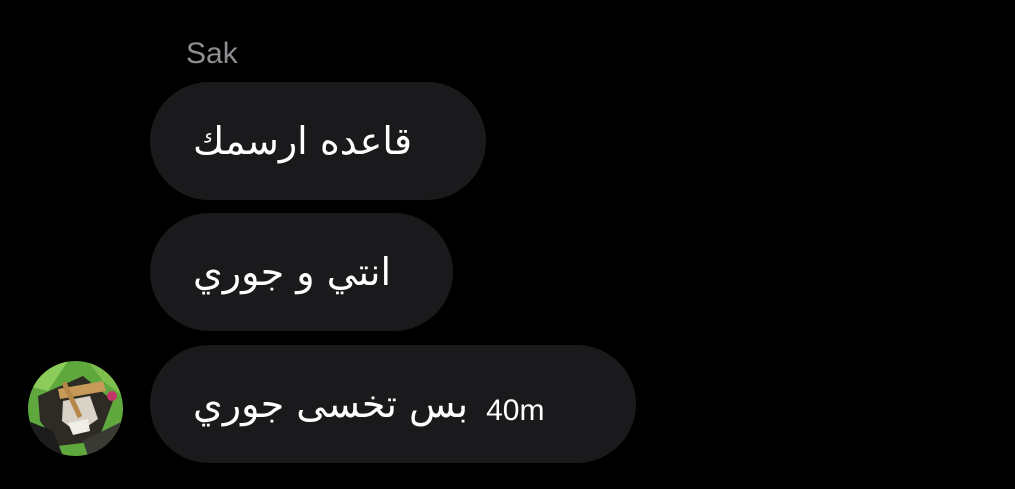 The width and height of the screenshot is (1015, 489). I want to click on message-bubble: قاعده ارسمك, so click(318, 141).